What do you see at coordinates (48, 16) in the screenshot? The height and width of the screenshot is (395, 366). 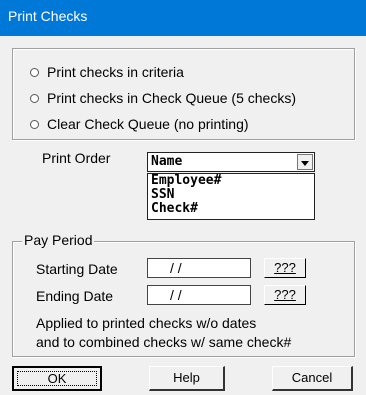 I see `window-title: Print Checks` at bounding box center [48, 16].